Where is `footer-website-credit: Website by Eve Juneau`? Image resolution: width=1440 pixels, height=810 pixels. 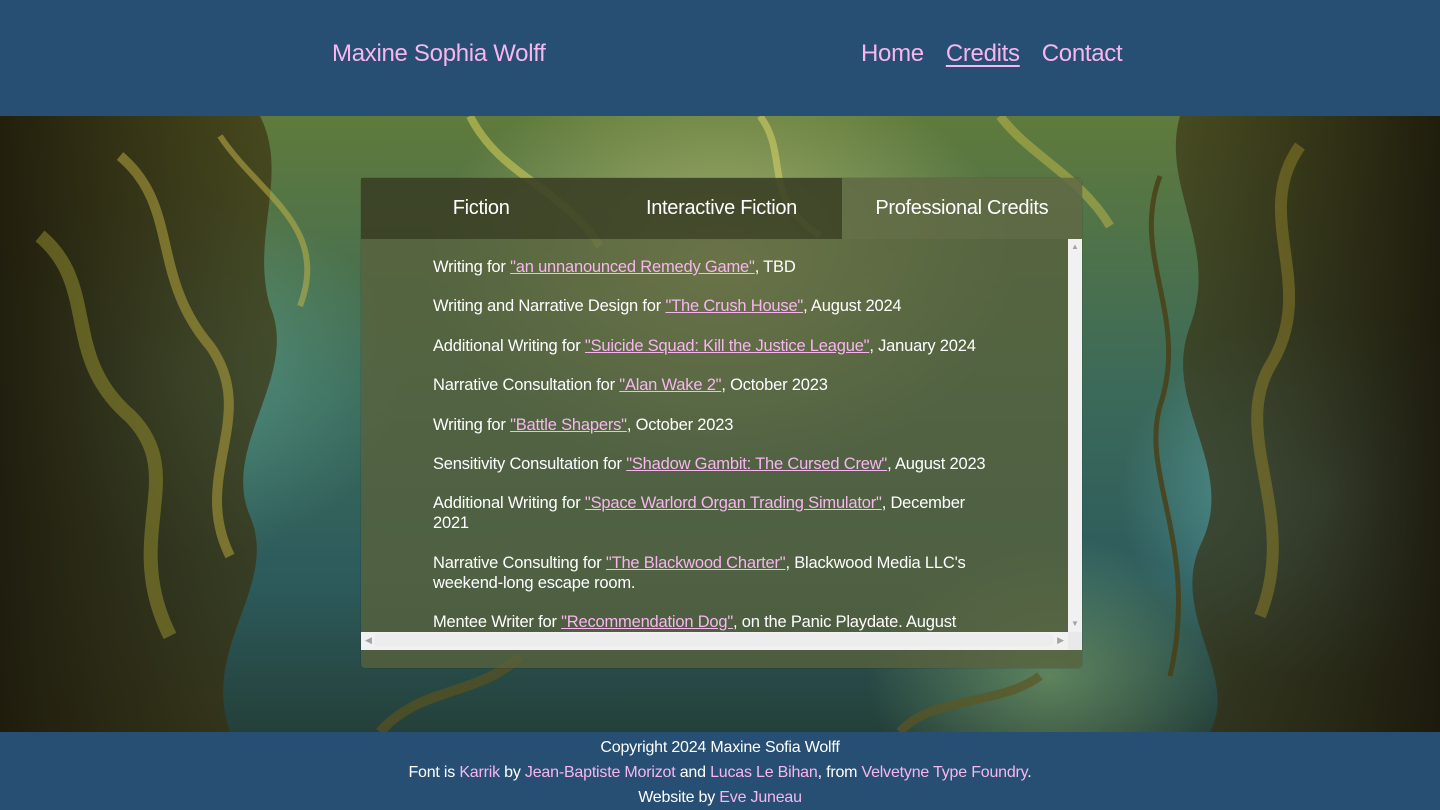 footer-website-credit: Website by Eve Juneau is located at coordinates (720, 797).